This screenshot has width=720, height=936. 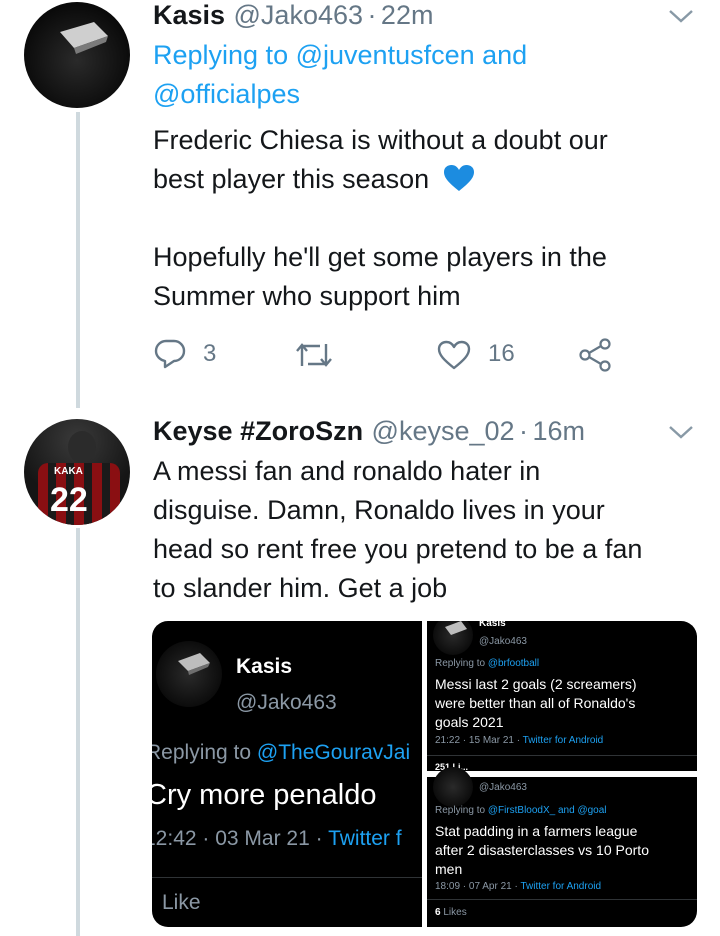 What do you see at coordinates (536, 831) in the screenshot?
I see `screenshot-line: Stat padding in a farmers league` at bounding box center [536, 831].